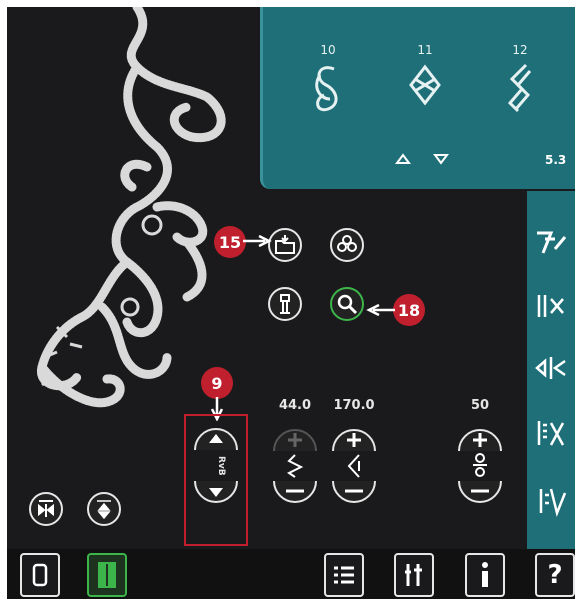 The image size is (580, 604). I want to click on callout-9: 9, so click(217, 383).